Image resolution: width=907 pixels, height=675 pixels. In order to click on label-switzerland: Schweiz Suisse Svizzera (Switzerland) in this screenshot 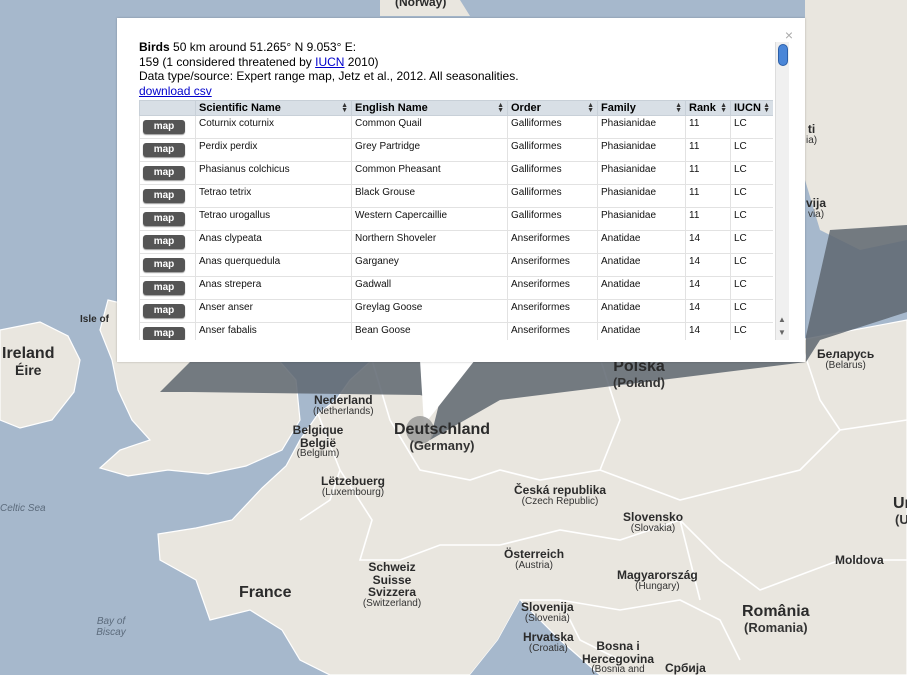, I will do `click(392, 584)`.